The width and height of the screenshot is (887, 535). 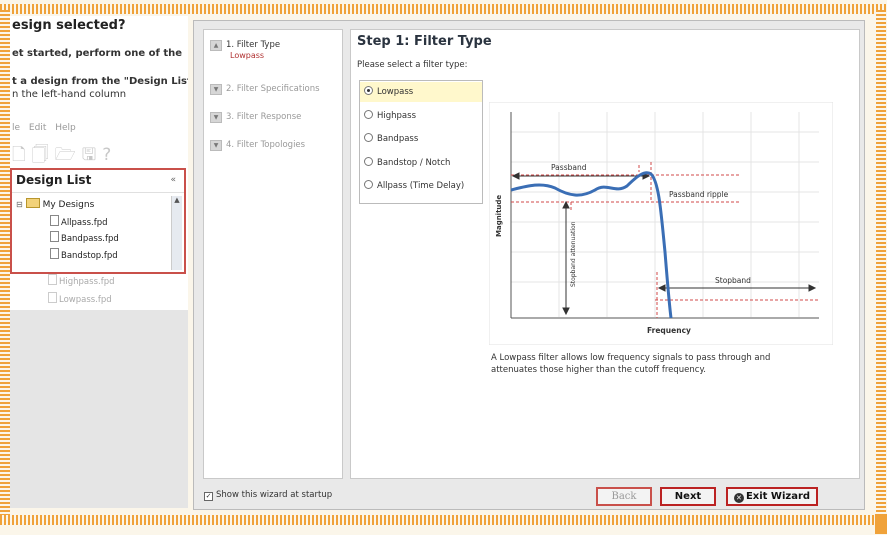 I want to click on step-label: 4. Filter Topologies, so click(x=266, y=145).